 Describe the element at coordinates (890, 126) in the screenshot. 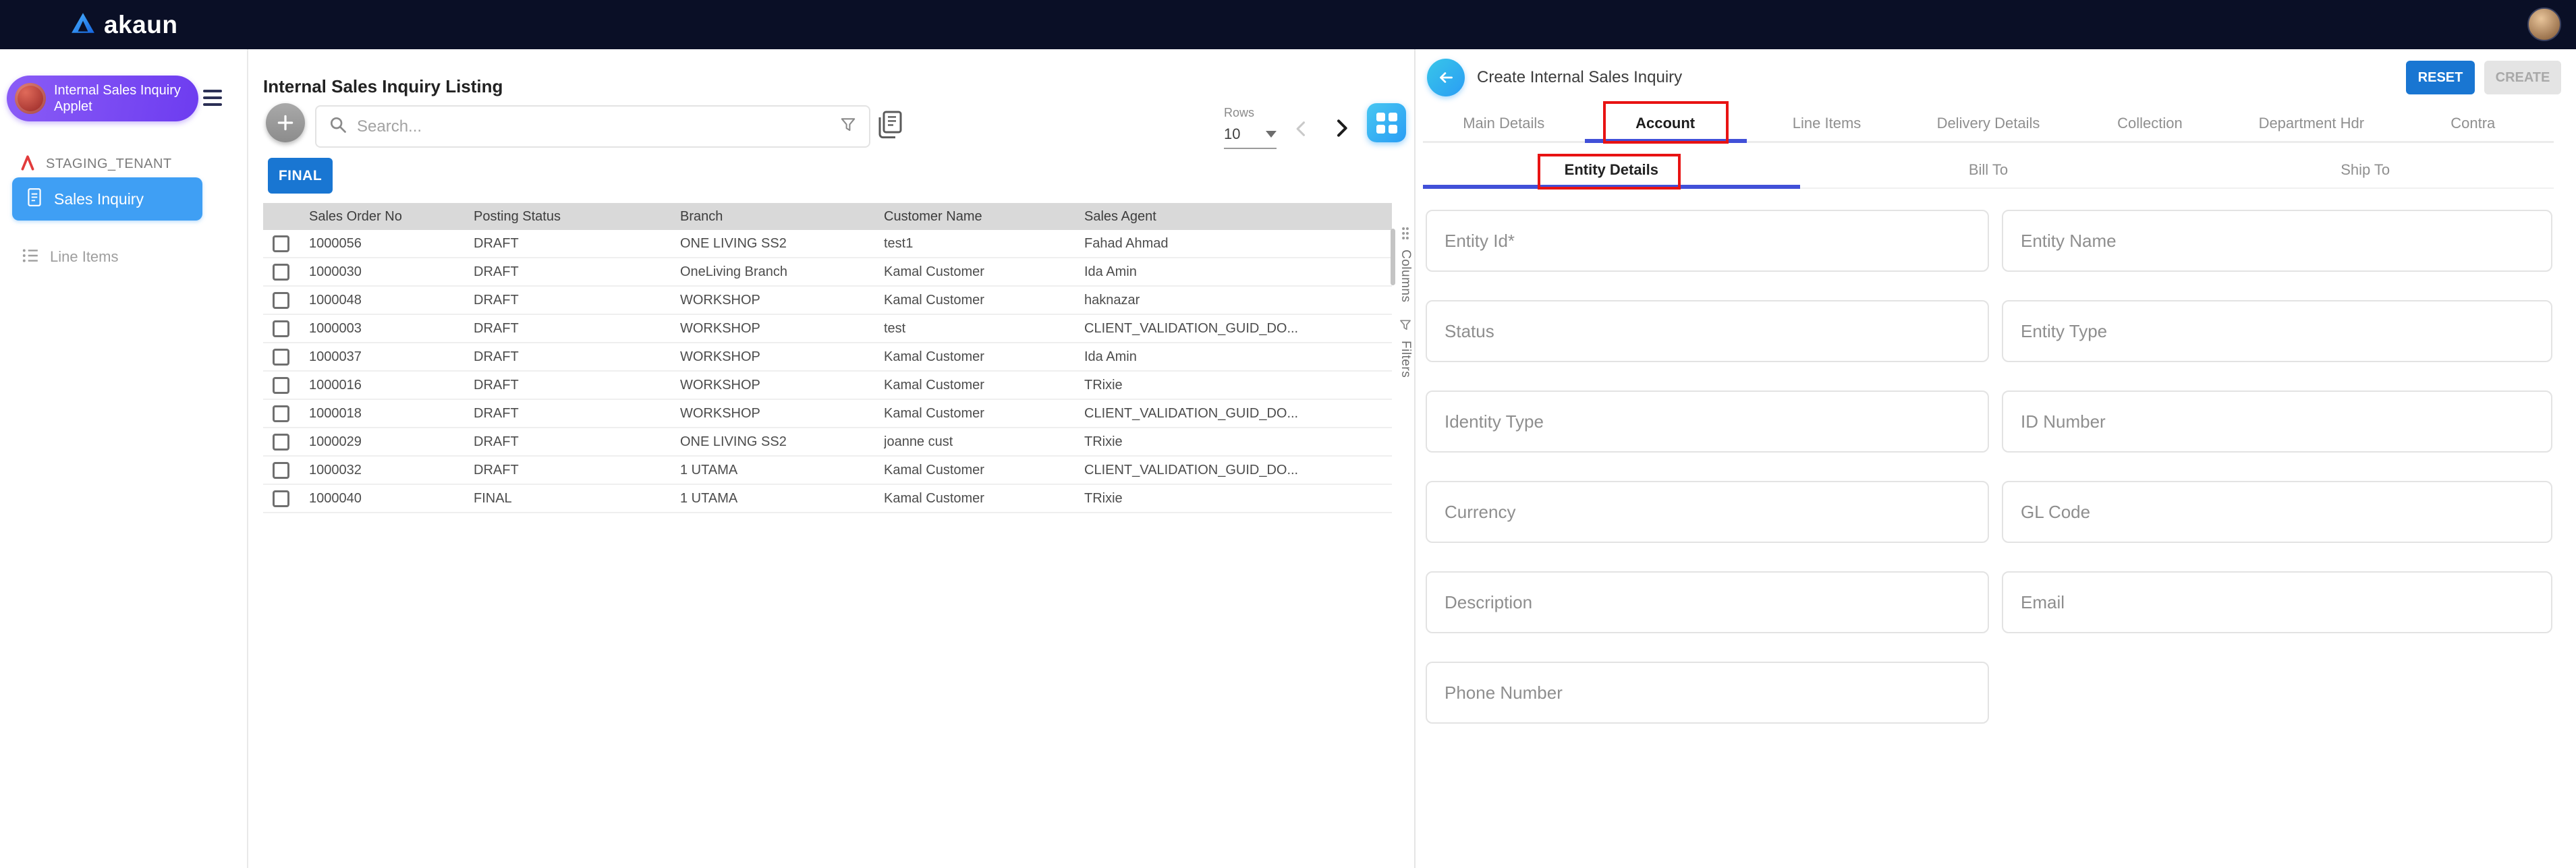

I see `duplicate-list-icon` at that location.